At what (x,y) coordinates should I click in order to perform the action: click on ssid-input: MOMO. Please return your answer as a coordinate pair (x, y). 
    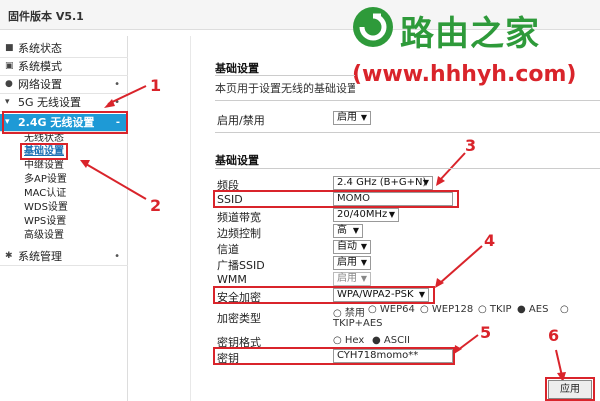
    Looking at the image, I should click on (393, 199).